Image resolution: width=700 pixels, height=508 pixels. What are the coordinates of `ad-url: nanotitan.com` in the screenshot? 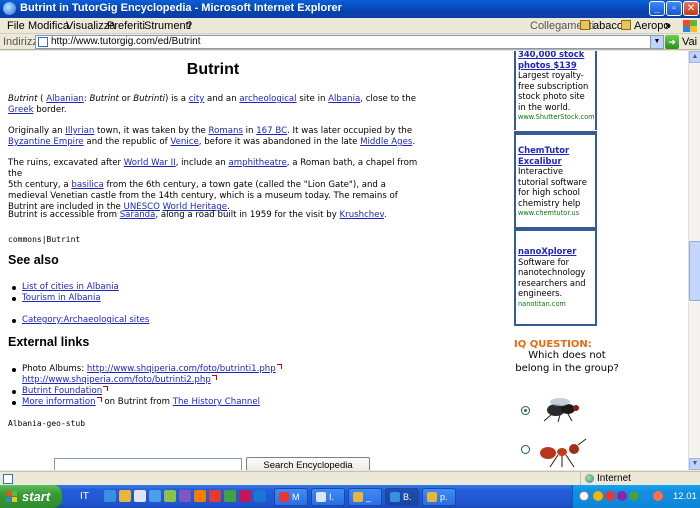 It's located at (556, 304).